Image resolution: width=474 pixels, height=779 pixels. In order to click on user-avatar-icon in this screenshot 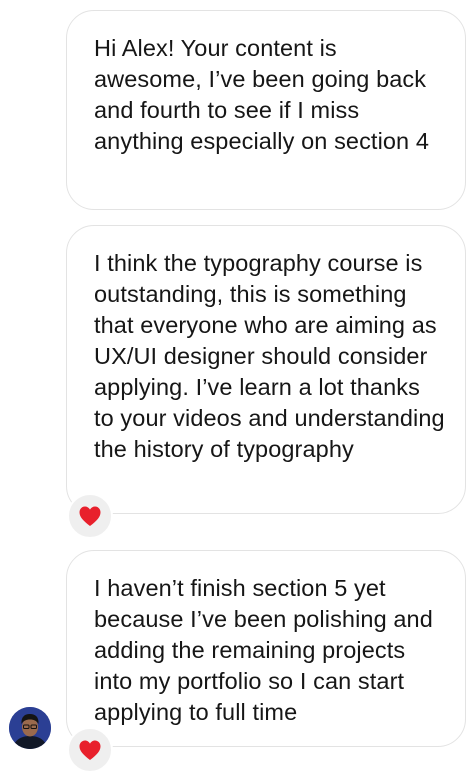, I will do `click(30, 728)`.